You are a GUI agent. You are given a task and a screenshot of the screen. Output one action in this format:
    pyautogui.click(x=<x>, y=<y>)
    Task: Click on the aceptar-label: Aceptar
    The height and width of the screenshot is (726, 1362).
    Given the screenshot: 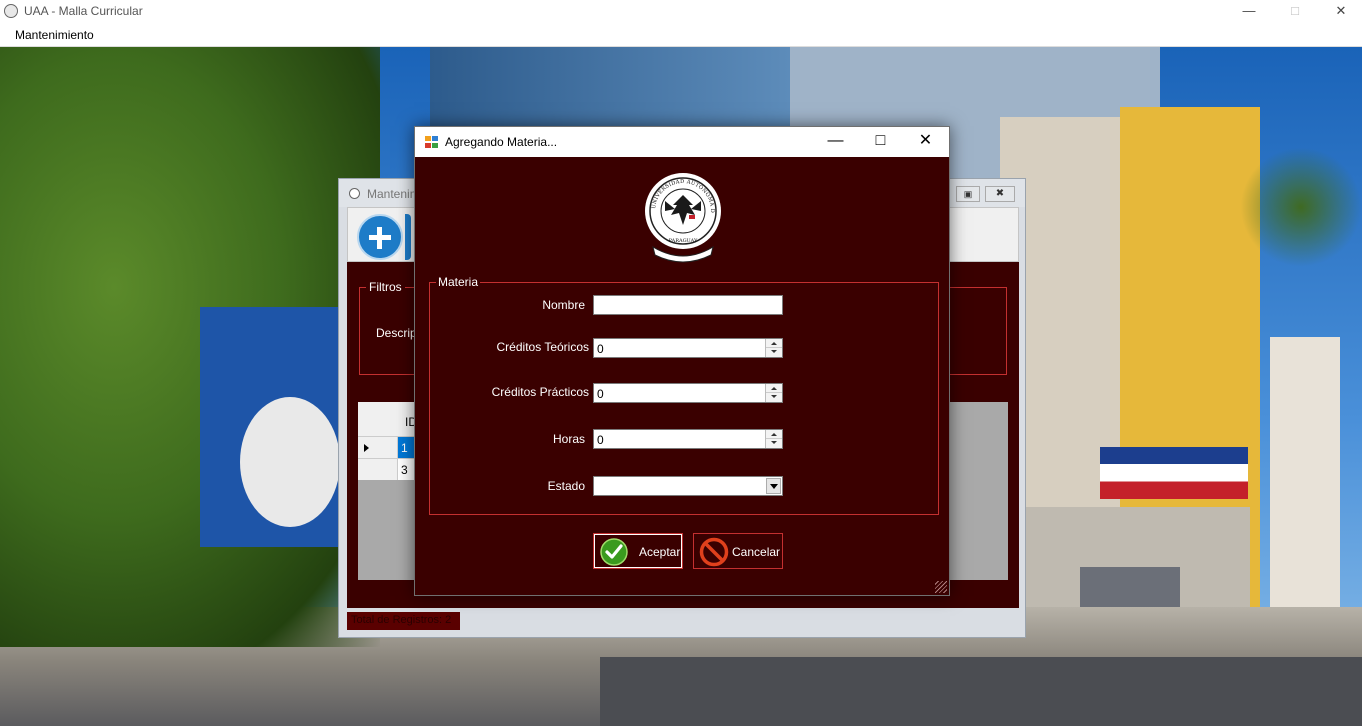 What is the action you would take?
    pyautogui.click(x=660, y=552)
    